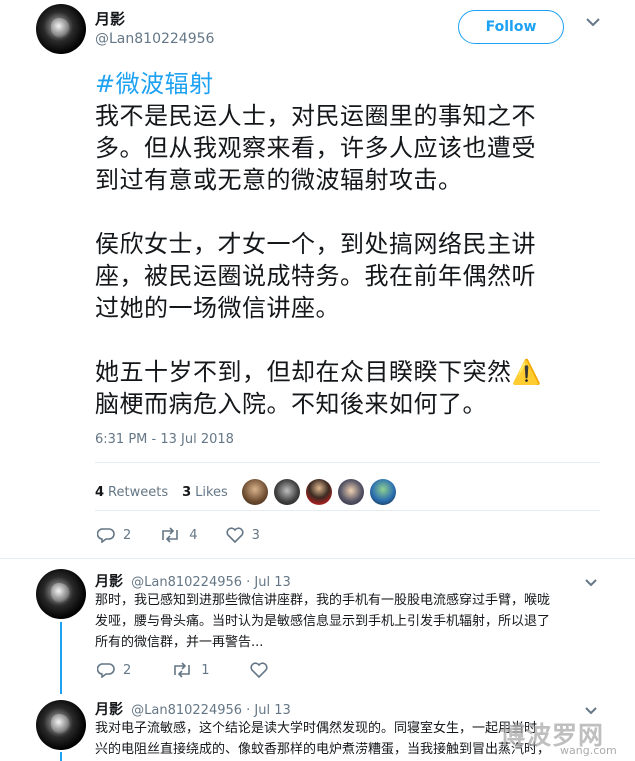 Image resolution: width=635 pixels, height=761 pixels. I want to click on retweets-stat: 4 Retweets, so click(131, 492).